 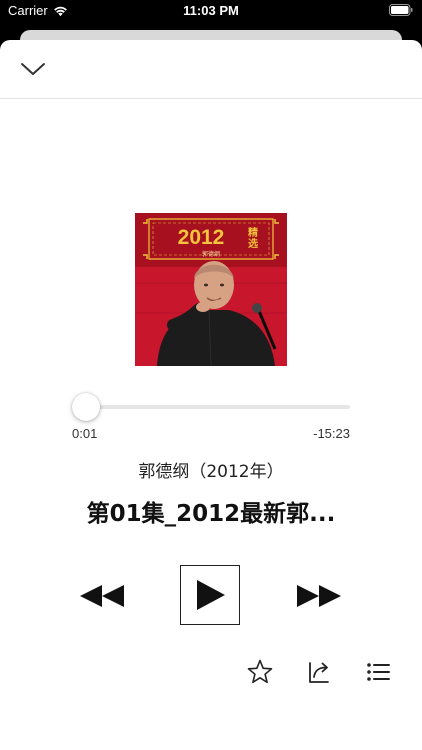 I want to click on dismiss-button, so click(x=33, y=69).